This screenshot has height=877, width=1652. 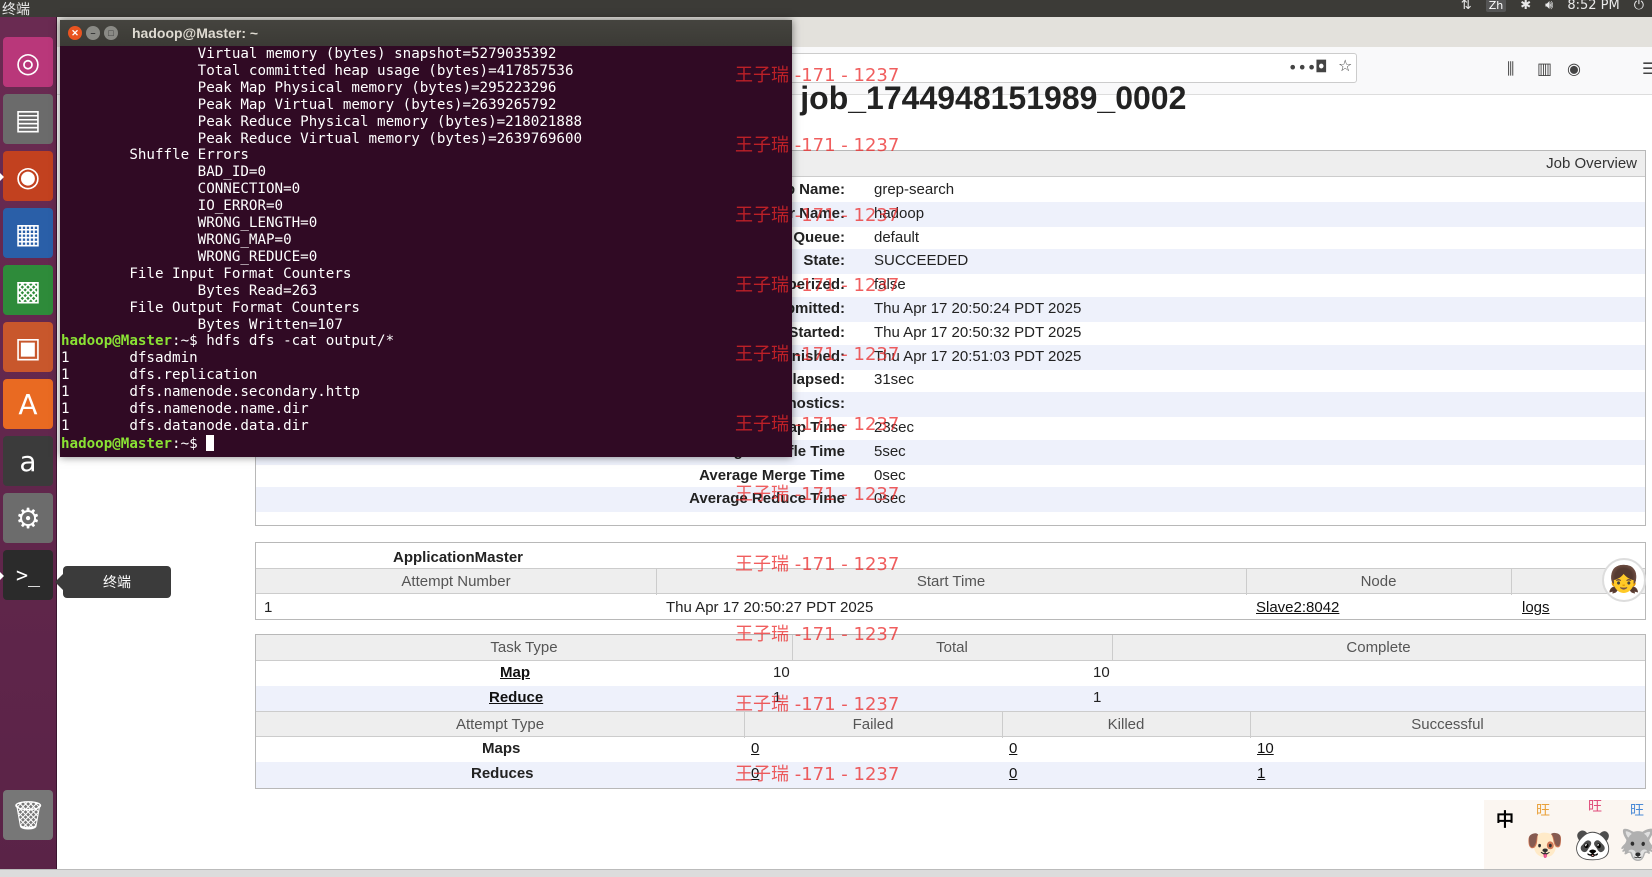 I want to click on attempts-header-killed: Killed, so click(x=1126, y=724).